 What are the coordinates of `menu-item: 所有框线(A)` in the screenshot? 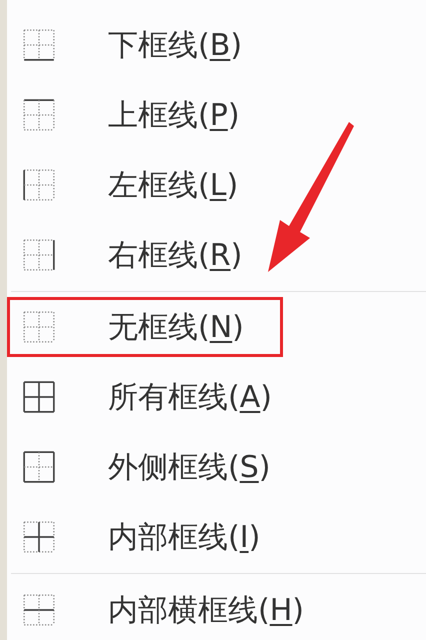 It's located at (144, 397).